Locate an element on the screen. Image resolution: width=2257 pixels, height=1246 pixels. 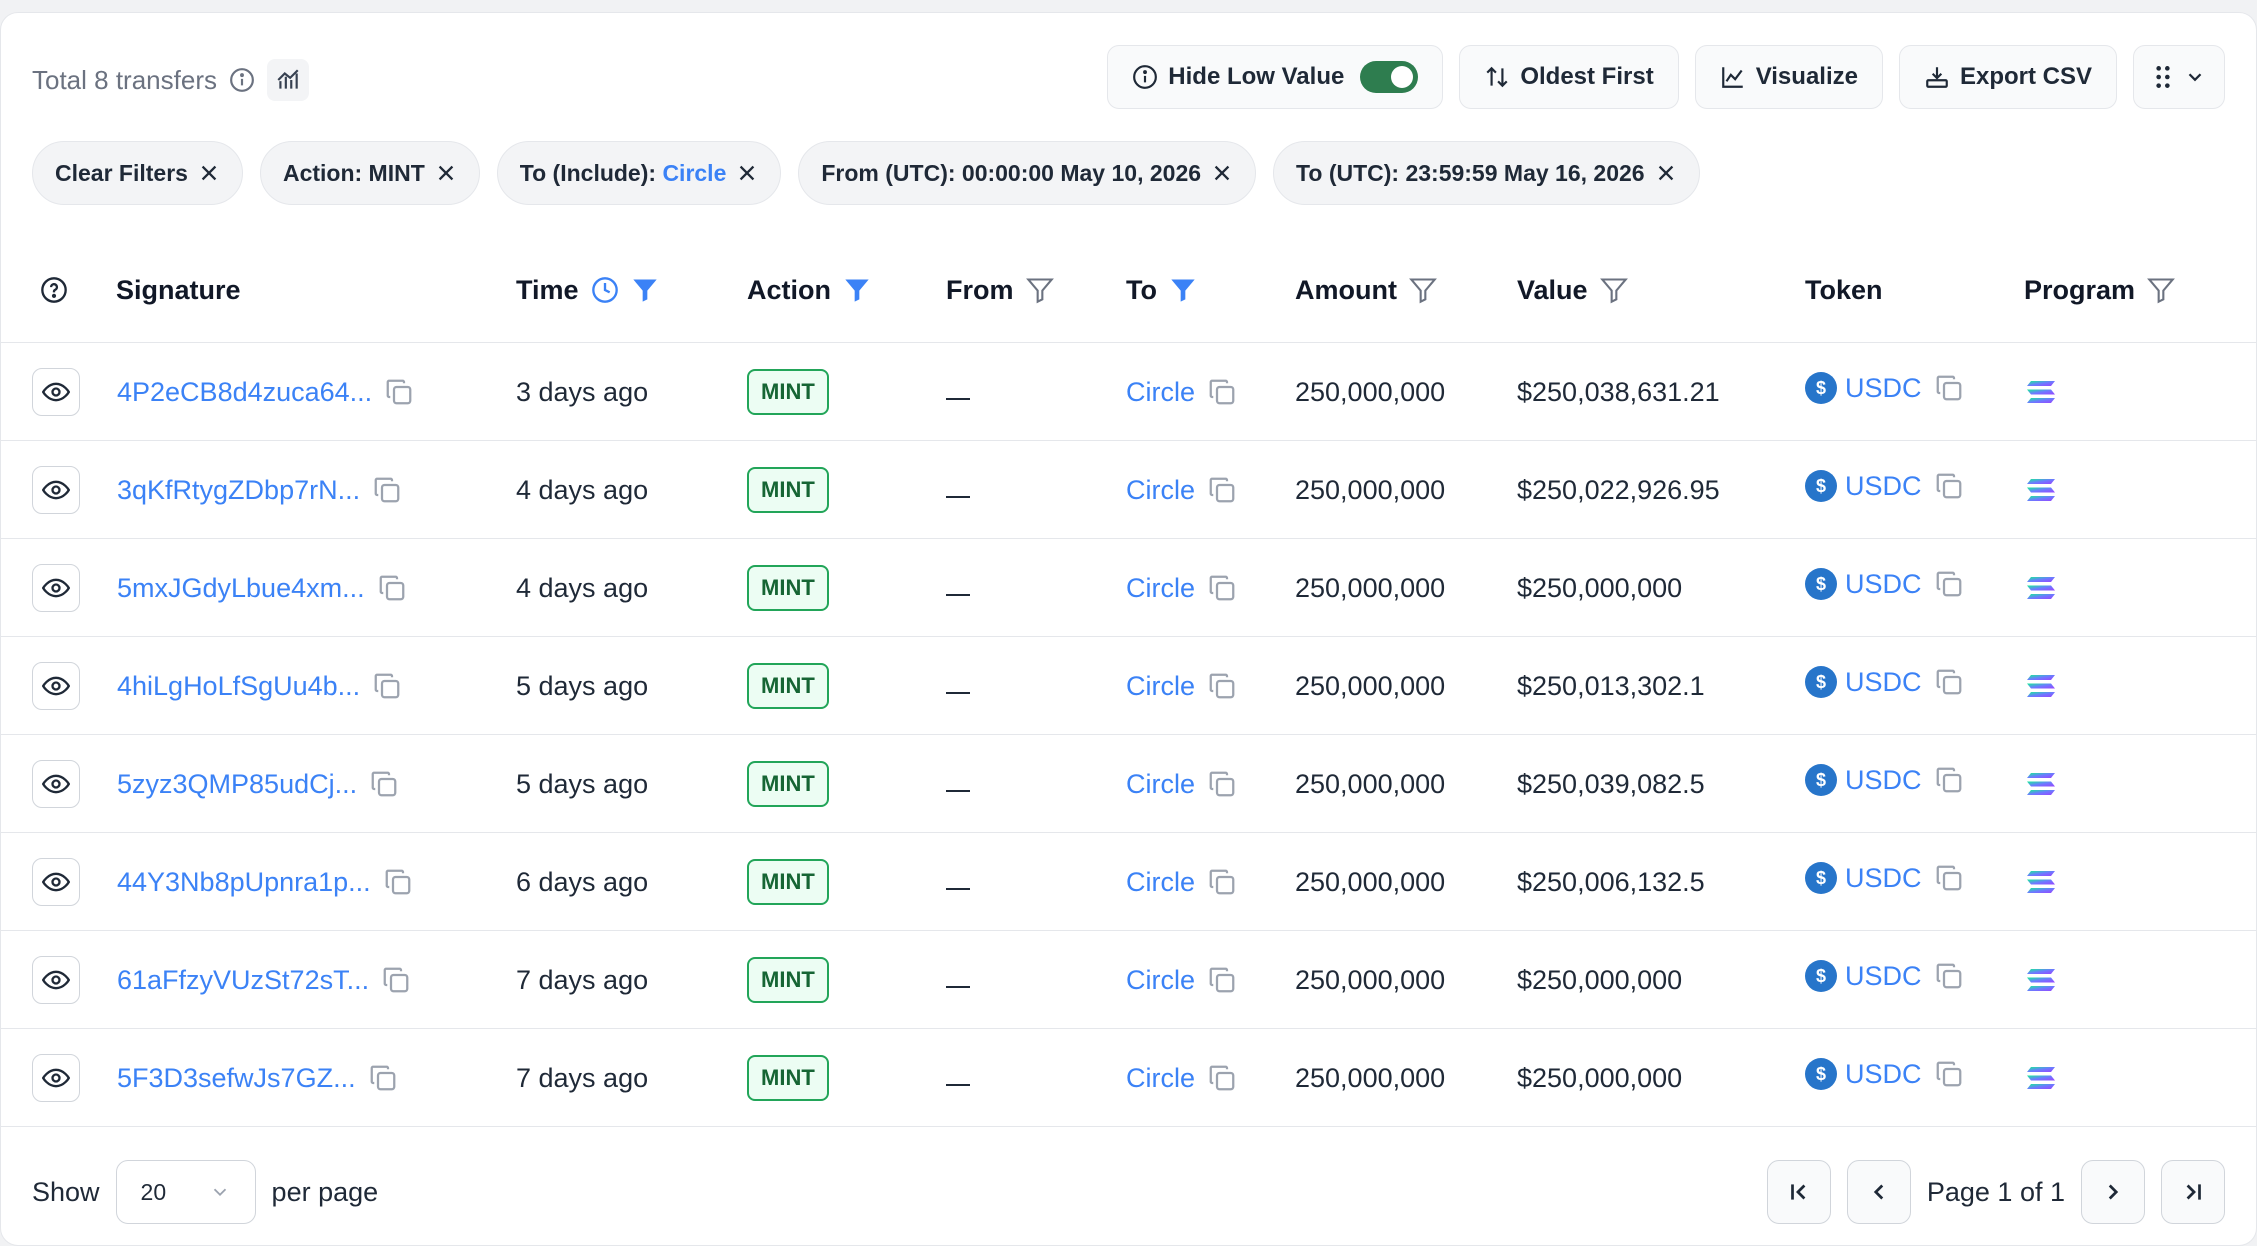
column-program: Program is located at coordinates (2099, 290).